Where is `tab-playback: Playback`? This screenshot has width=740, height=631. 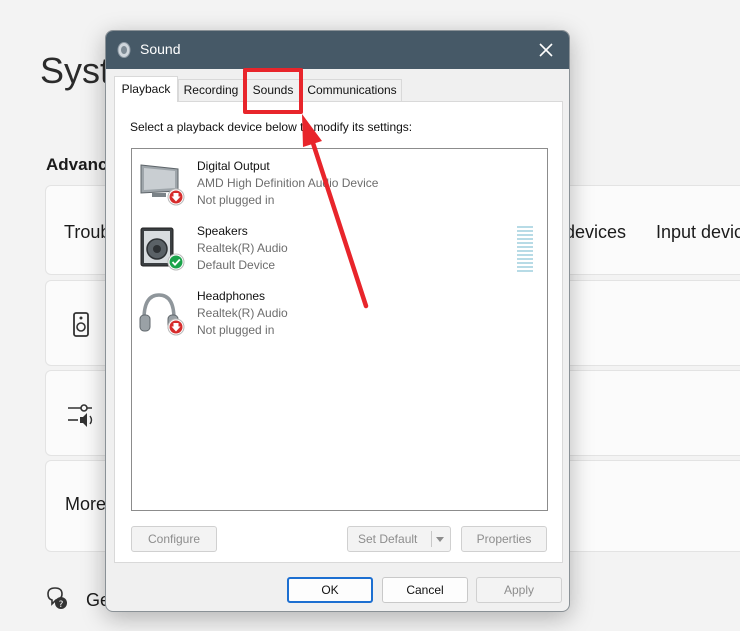 tab-playback: Playback is located at coordinates (146, 89).